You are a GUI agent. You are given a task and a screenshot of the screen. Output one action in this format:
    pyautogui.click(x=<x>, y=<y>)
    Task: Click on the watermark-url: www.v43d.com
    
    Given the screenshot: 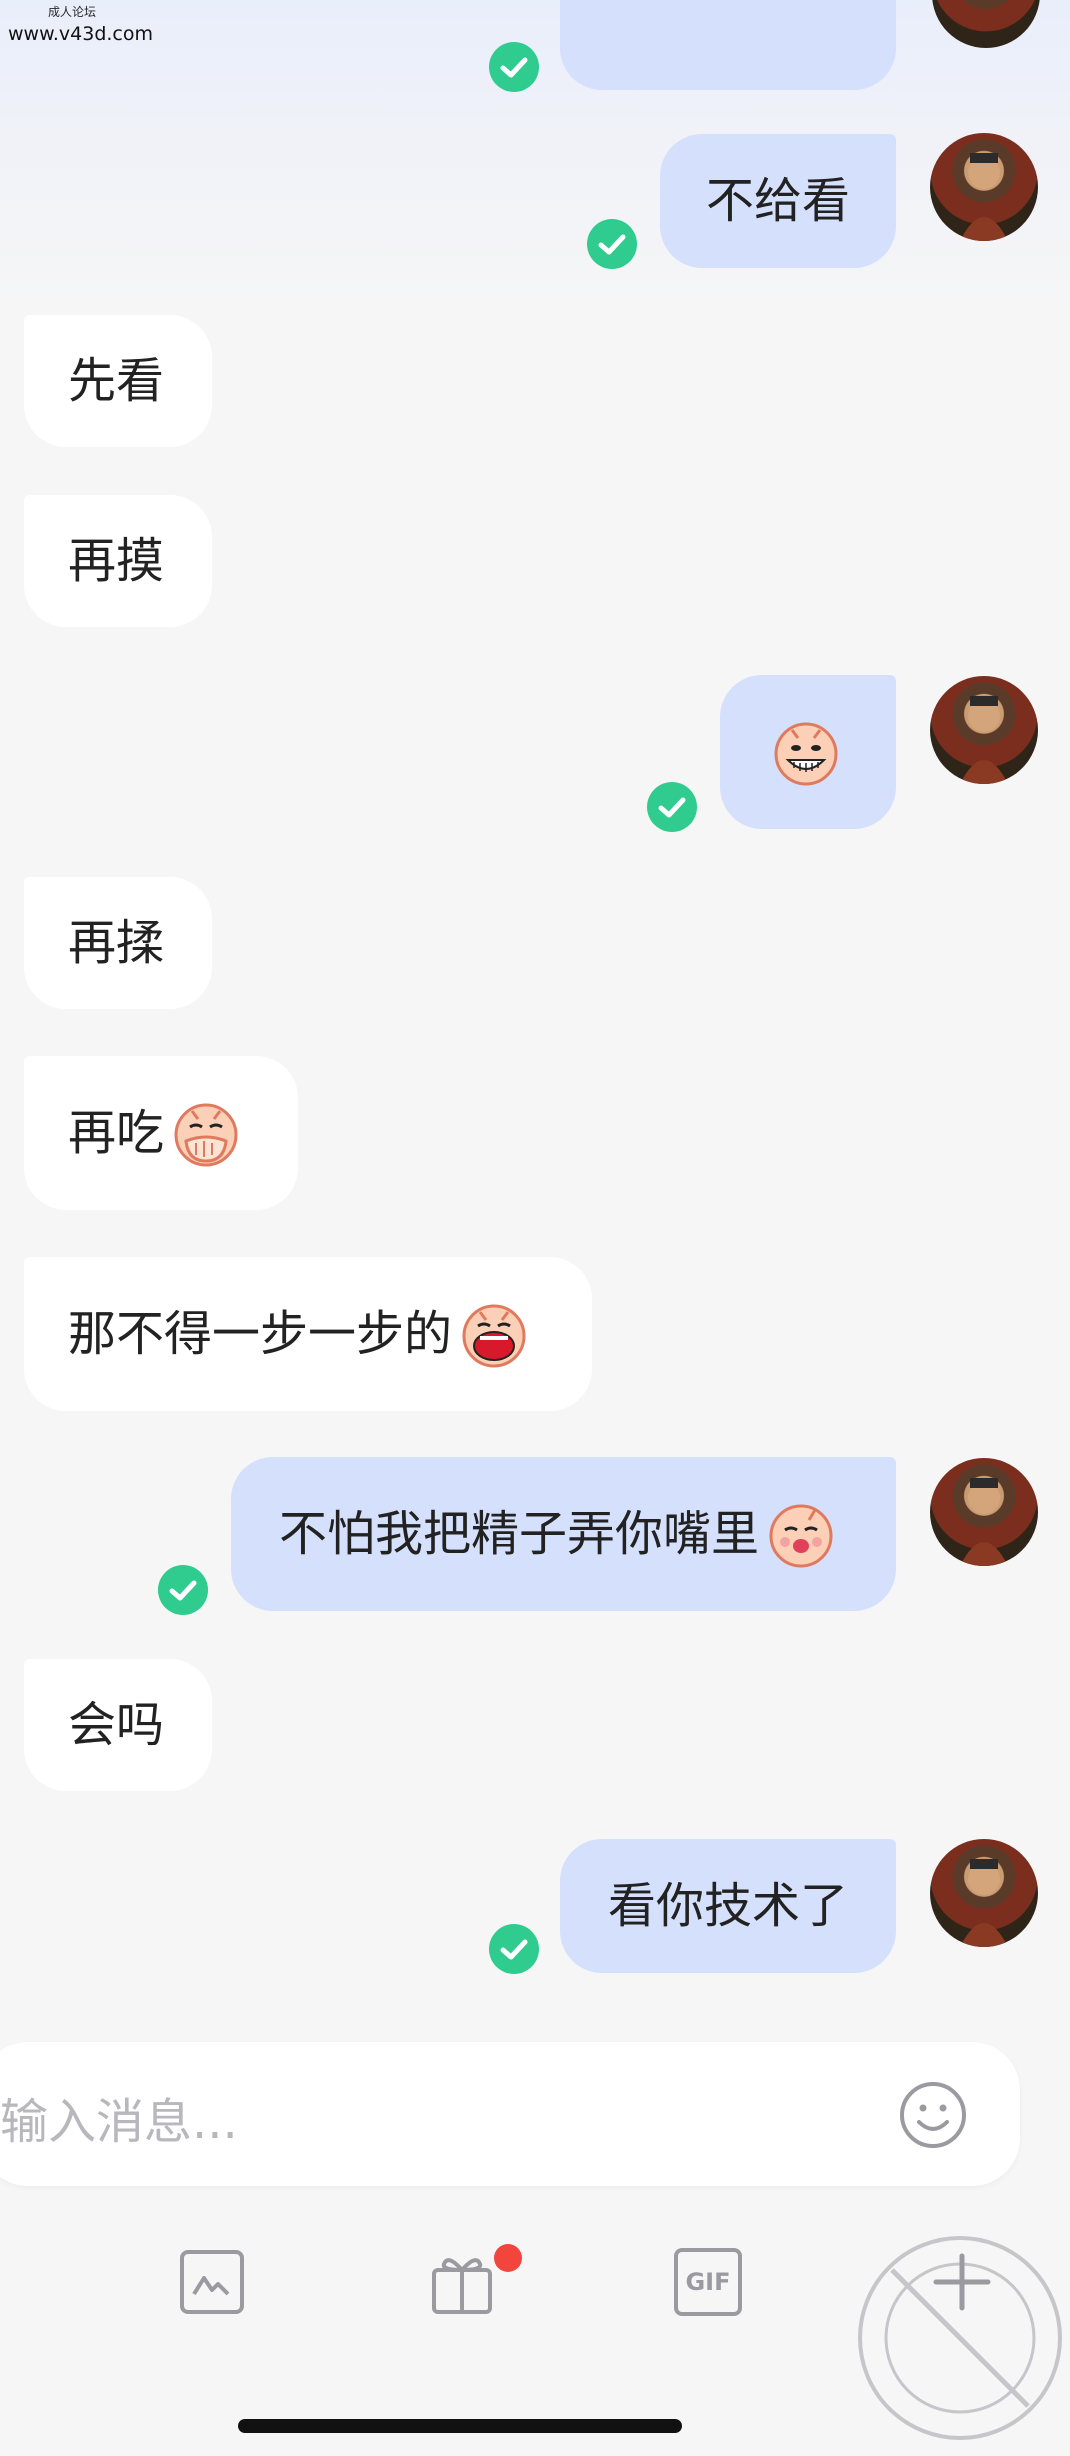 What is the action you would take?
    pyautogui.click(x=81, y=34)
    